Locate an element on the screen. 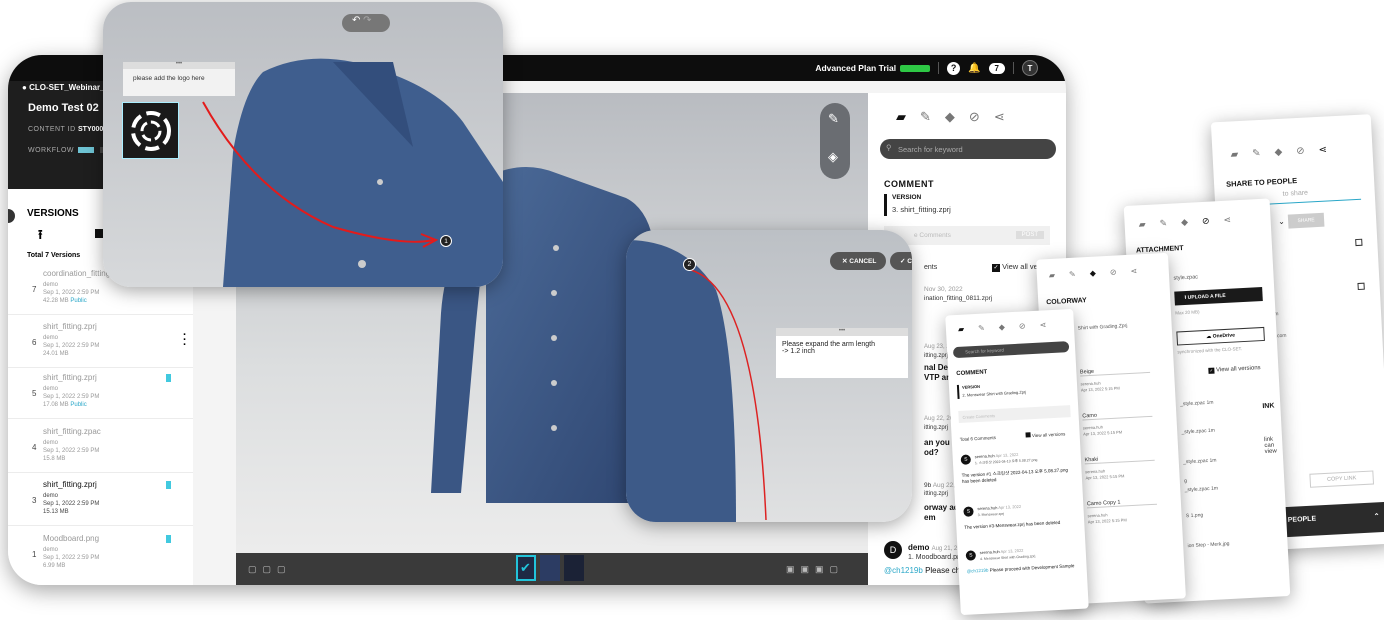  annotate-icon: ✎ is located at coordinates (833, 119).